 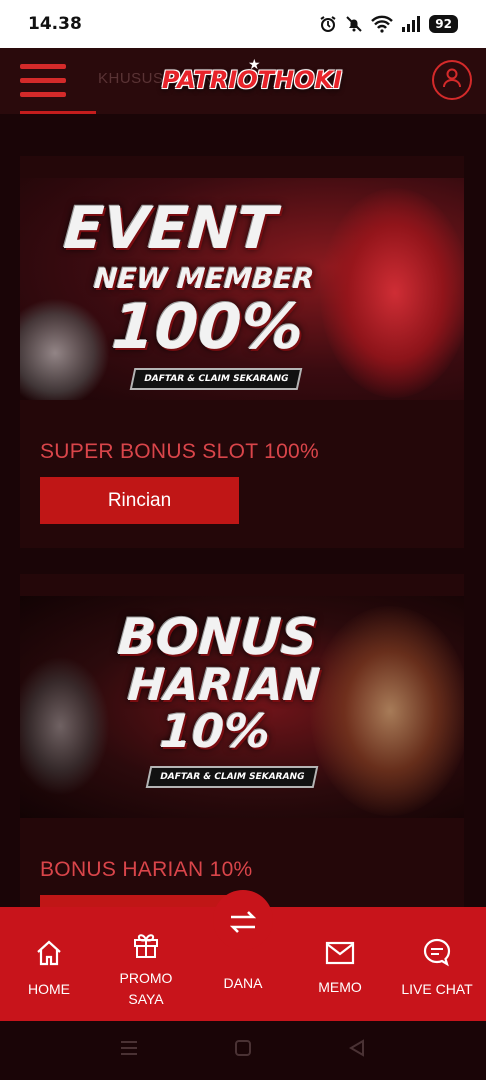 What do you see at coordinates (55, 24) in the screenshot?
I see `status-time: 14.38` at bounding box center [55, 24].